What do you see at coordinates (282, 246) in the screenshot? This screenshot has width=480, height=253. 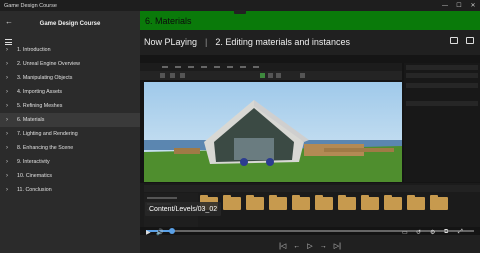 I see `skip-to-start-icon: |◁` at bounding box center [282, 246].